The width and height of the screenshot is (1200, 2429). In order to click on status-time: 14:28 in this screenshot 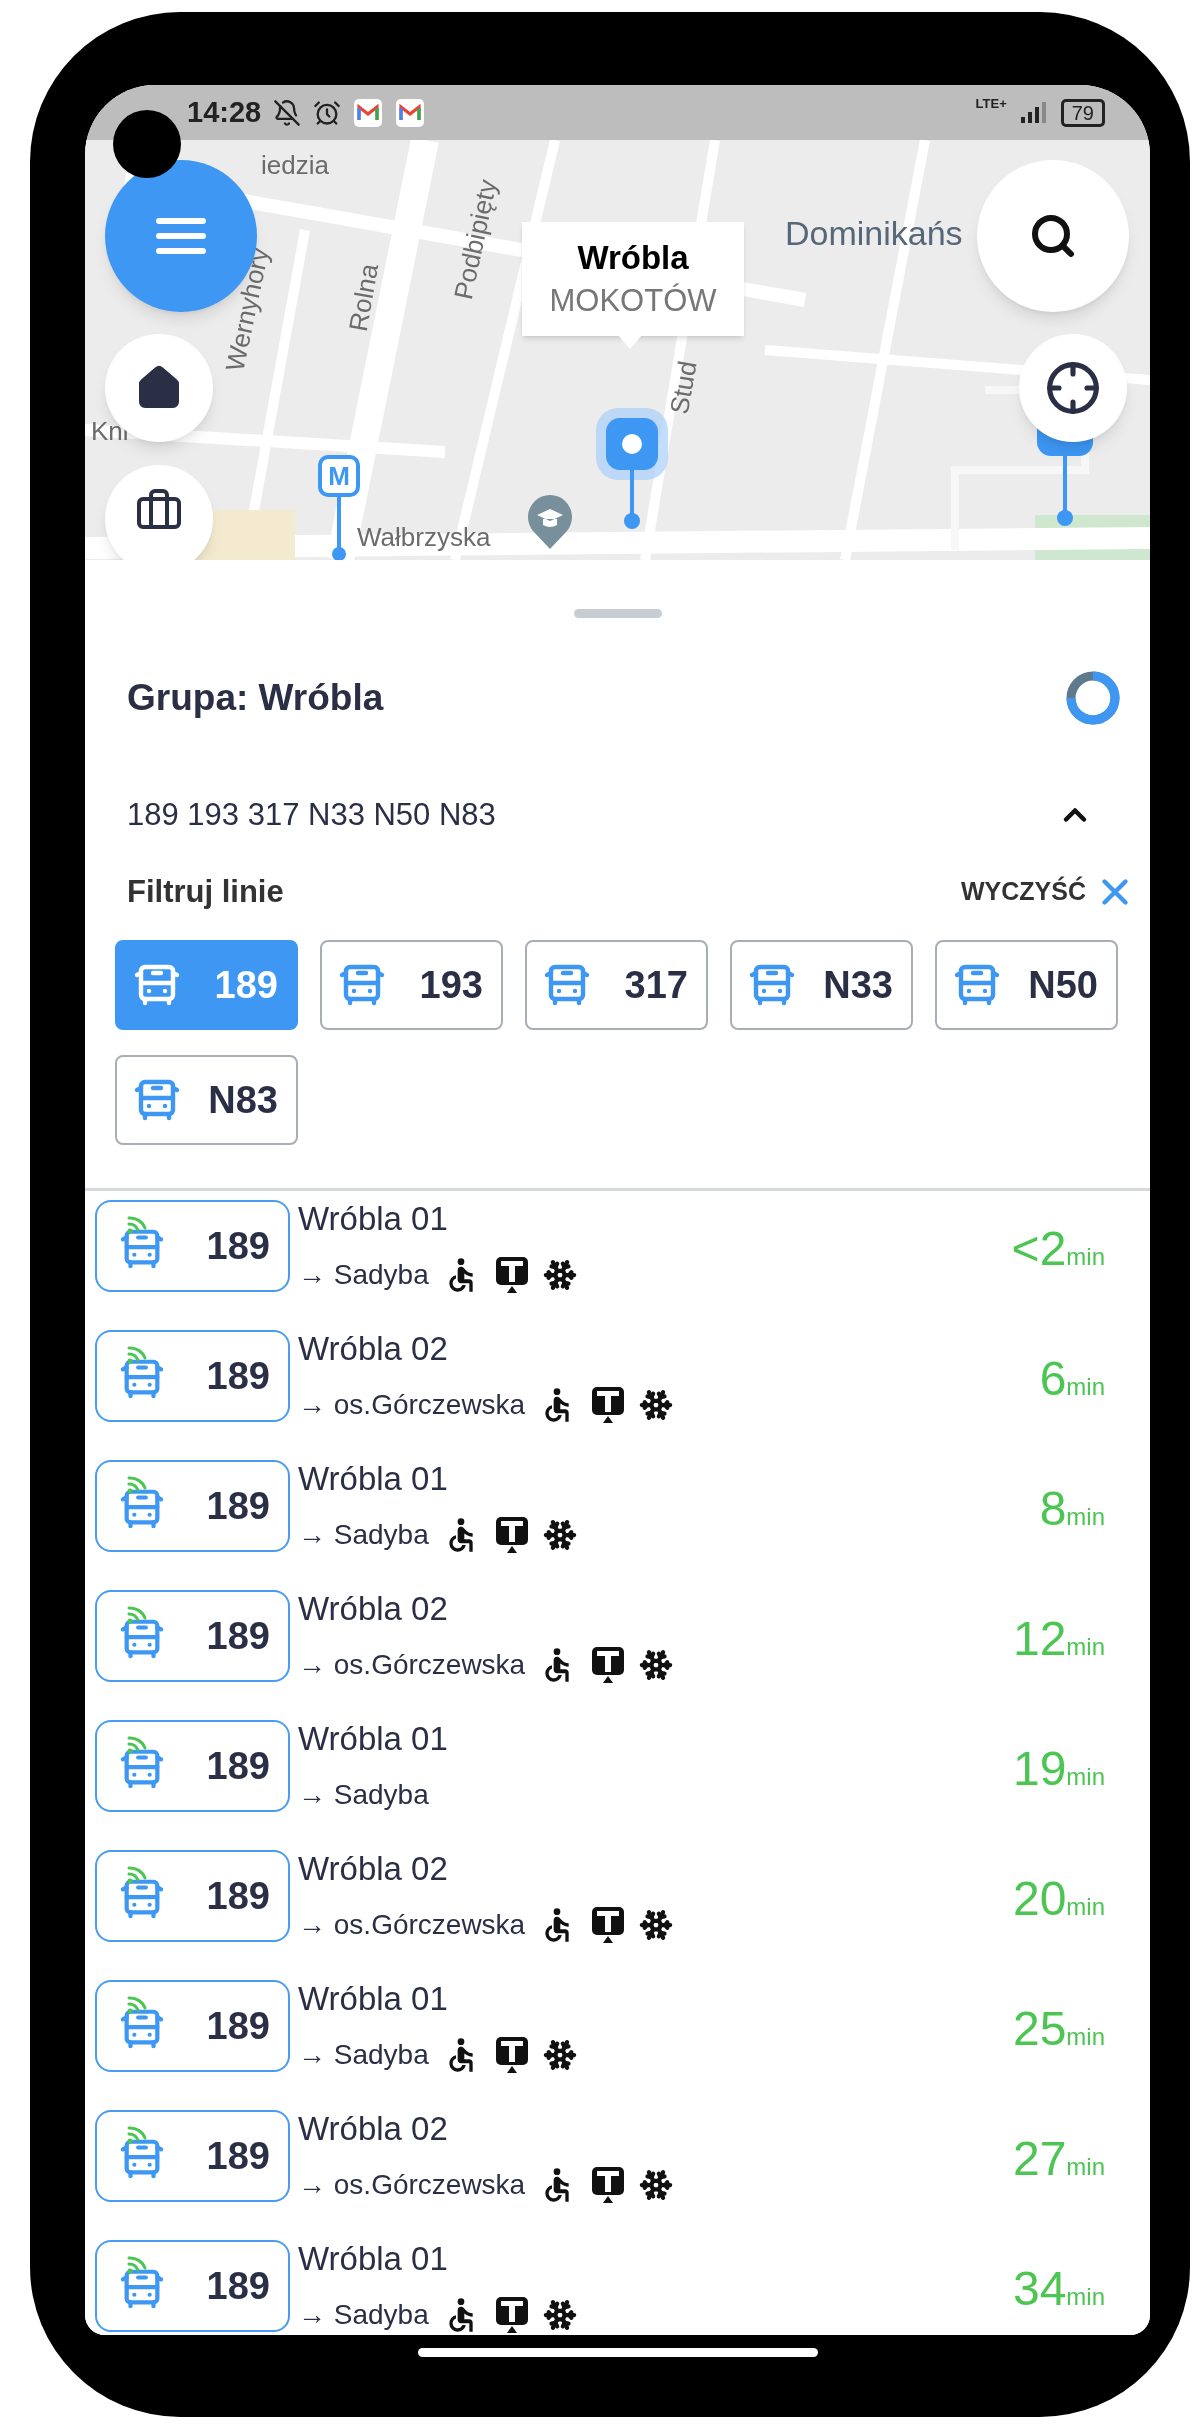, I will do `click(224, 112)`.